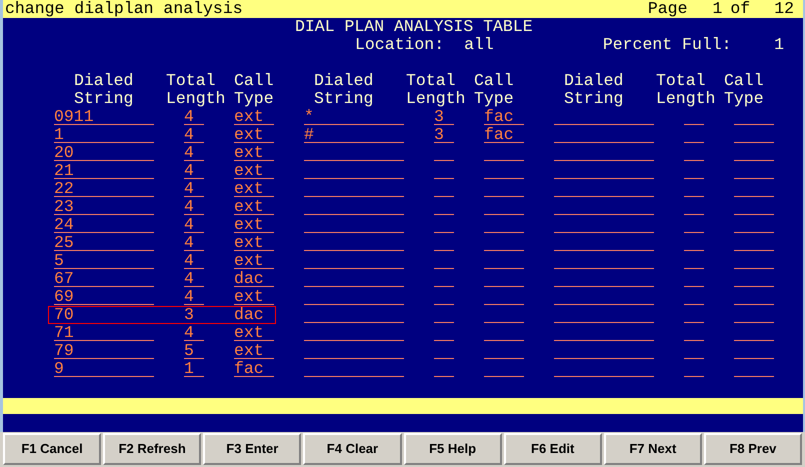 The height and width of the screenshot is (467, 805). Describe the element at coordinates (479, 45) in the screenshot. I see `location-value: all` at that location.